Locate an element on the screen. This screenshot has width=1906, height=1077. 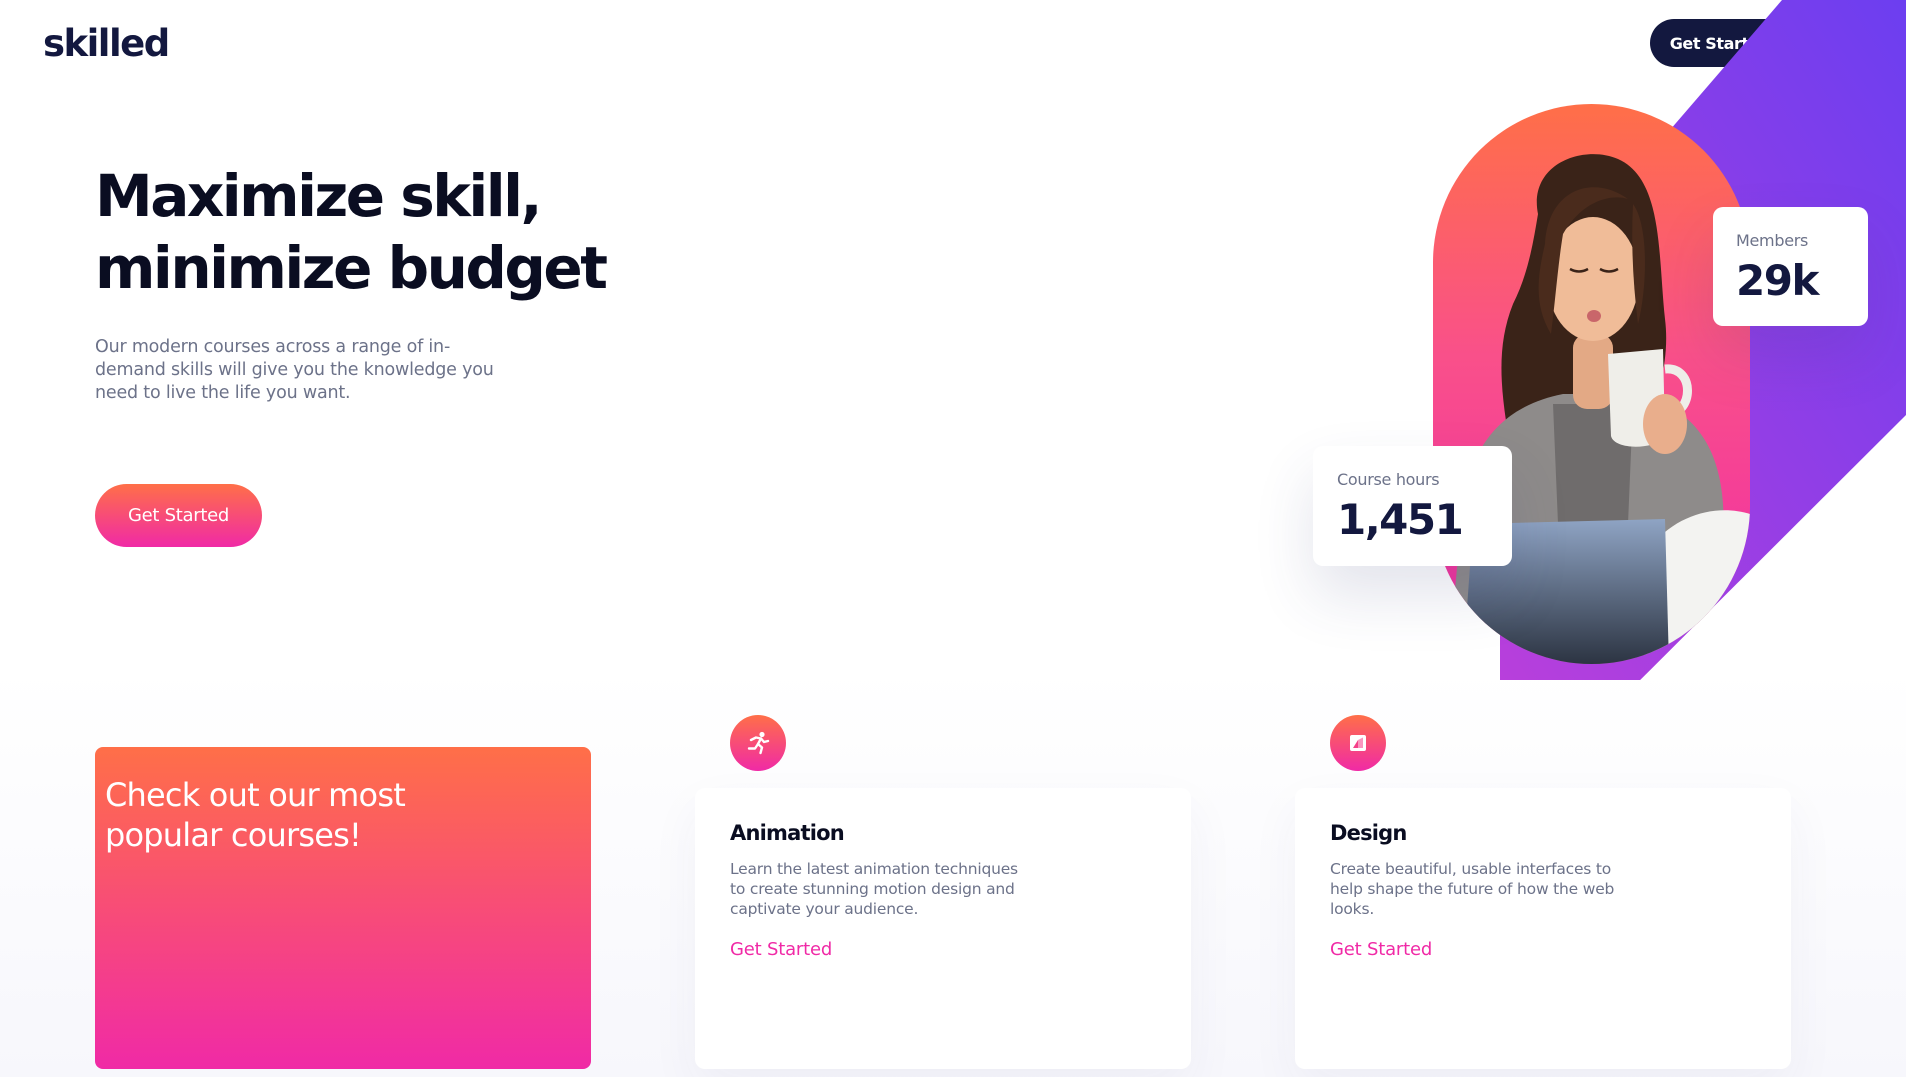
popular-courses-promo: Check out our most popular courses! is located at coordinates (343, 908).